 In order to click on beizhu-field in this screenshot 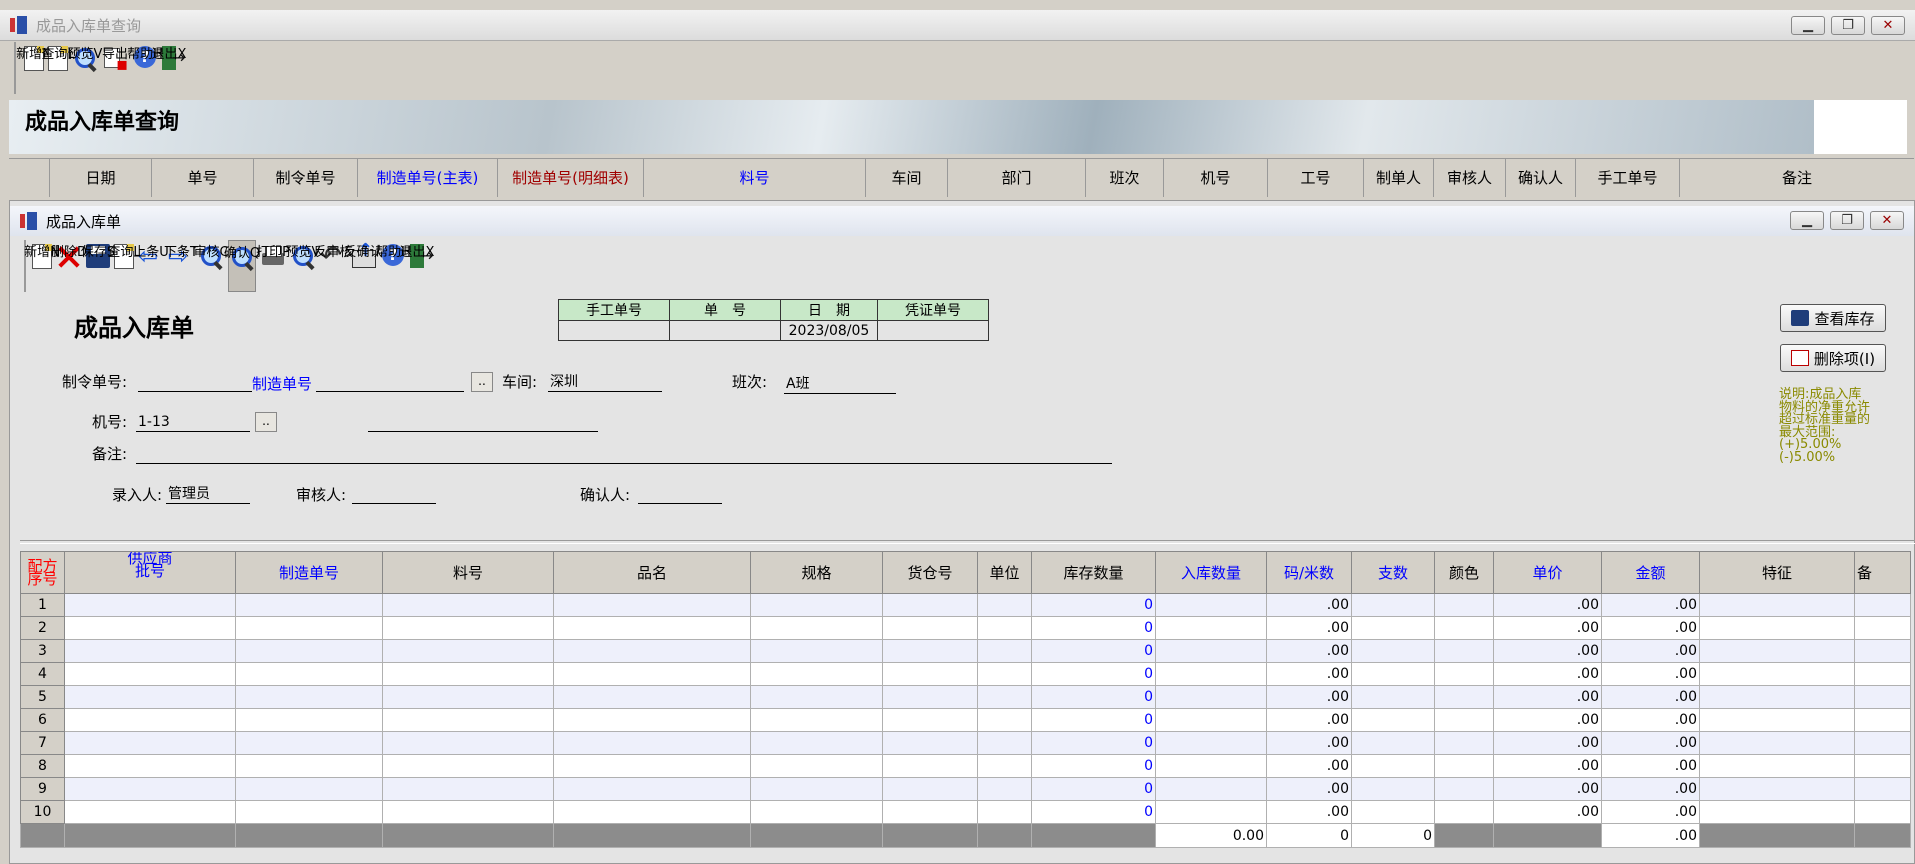, I will do `click(624, 454)`.